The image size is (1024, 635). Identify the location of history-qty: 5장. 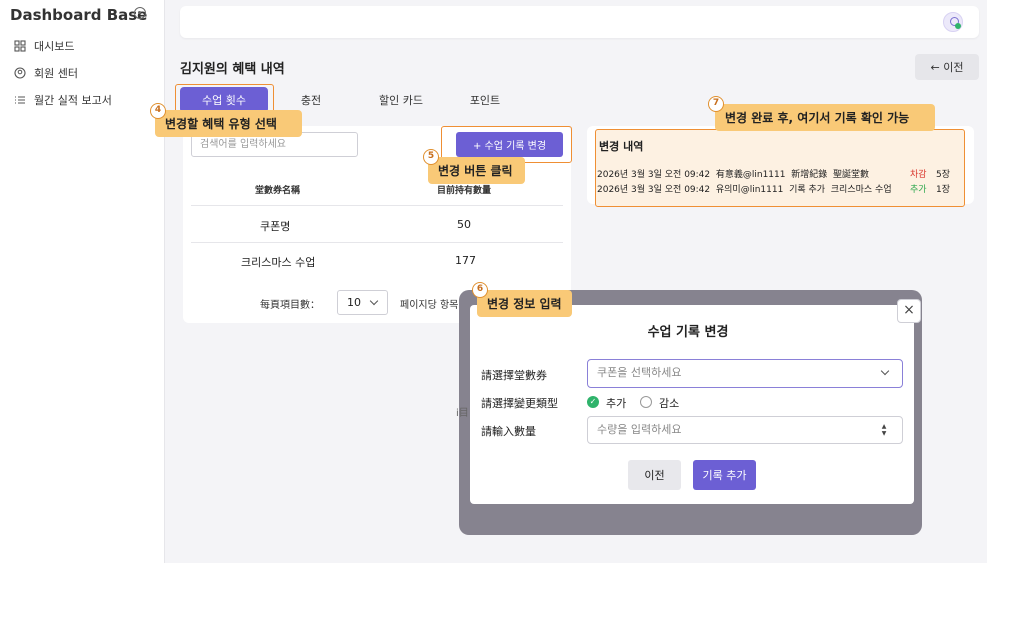
(943, 175).